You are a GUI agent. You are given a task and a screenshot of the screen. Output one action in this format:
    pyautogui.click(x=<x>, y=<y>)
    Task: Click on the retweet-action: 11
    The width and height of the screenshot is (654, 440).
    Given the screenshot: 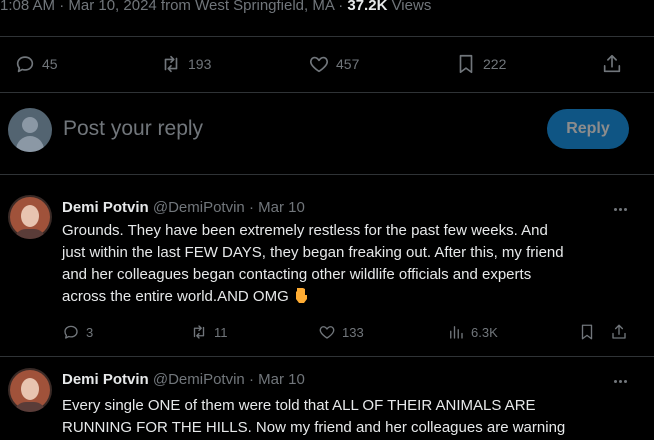 What is the action you would take?
    pyautogui.click(x=209, y=332)
    